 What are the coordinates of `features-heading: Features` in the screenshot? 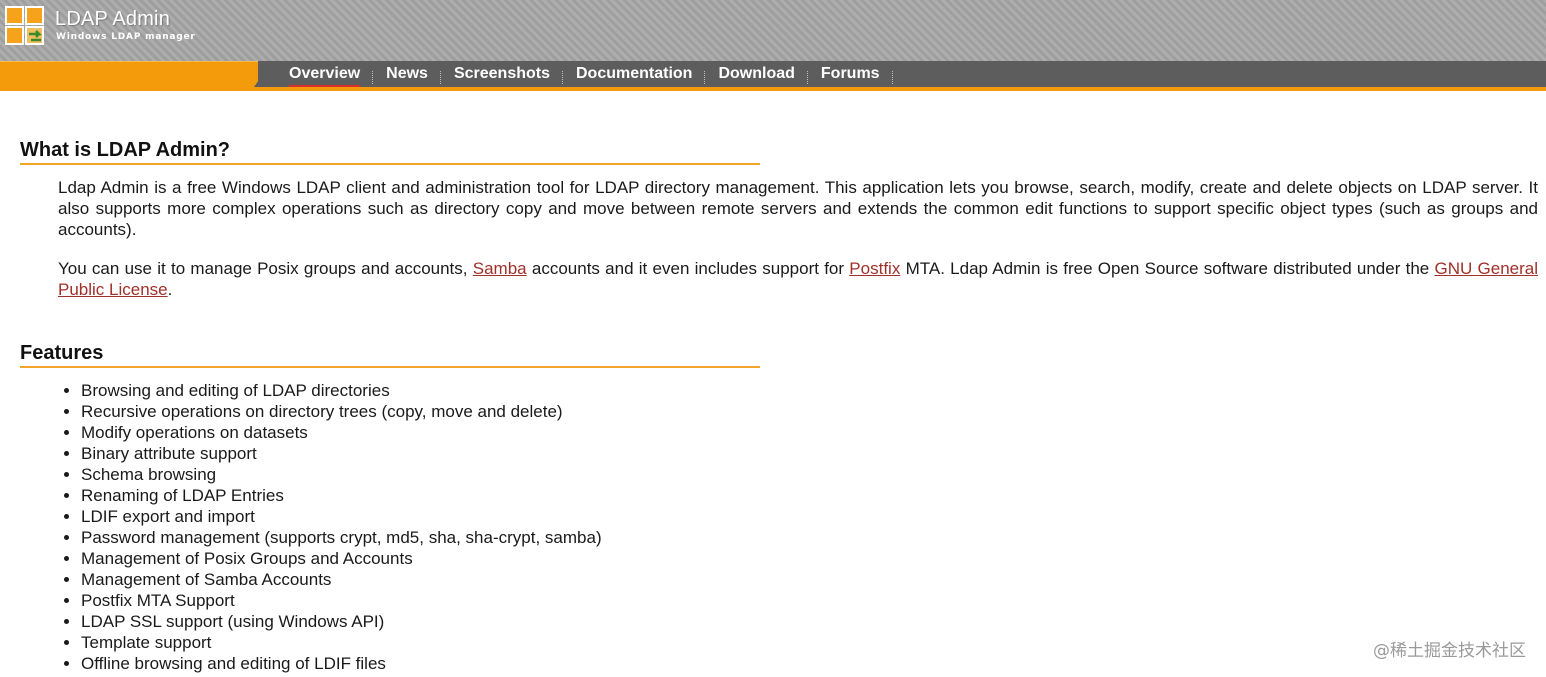 It's located at (390, 354).